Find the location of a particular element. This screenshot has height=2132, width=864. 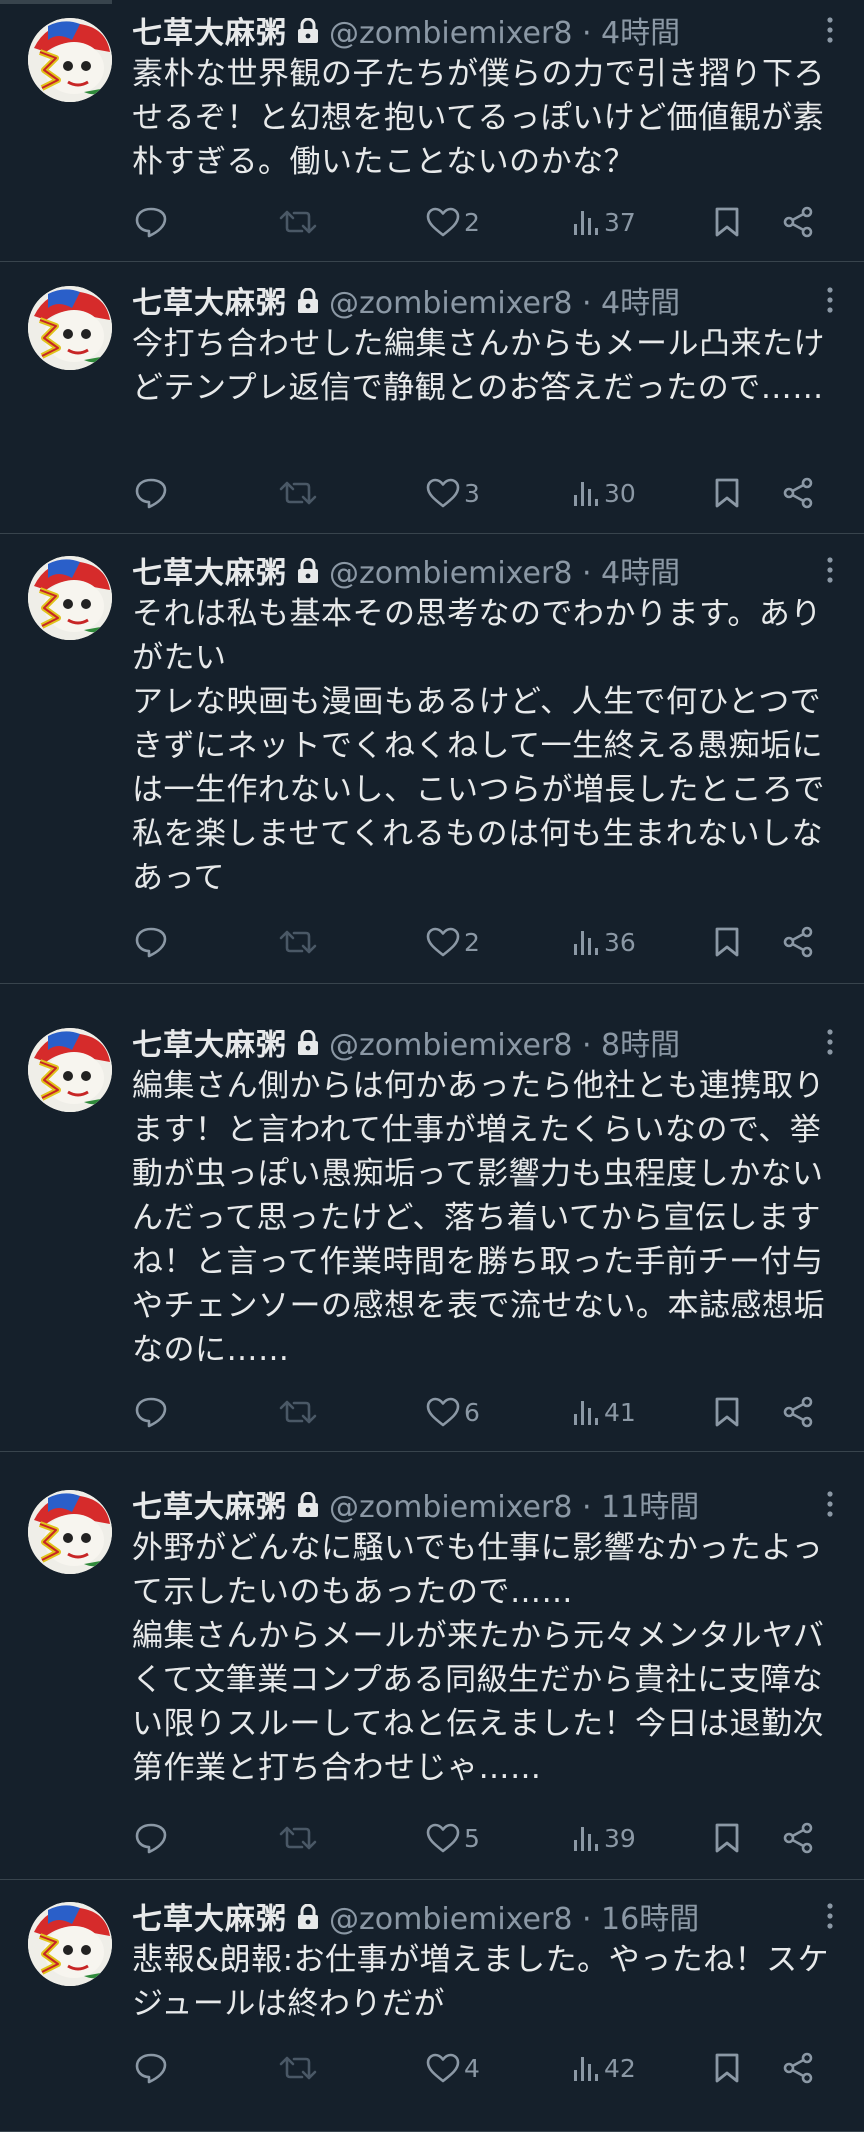

like-button: 3 is located at coordinates (453, 493).